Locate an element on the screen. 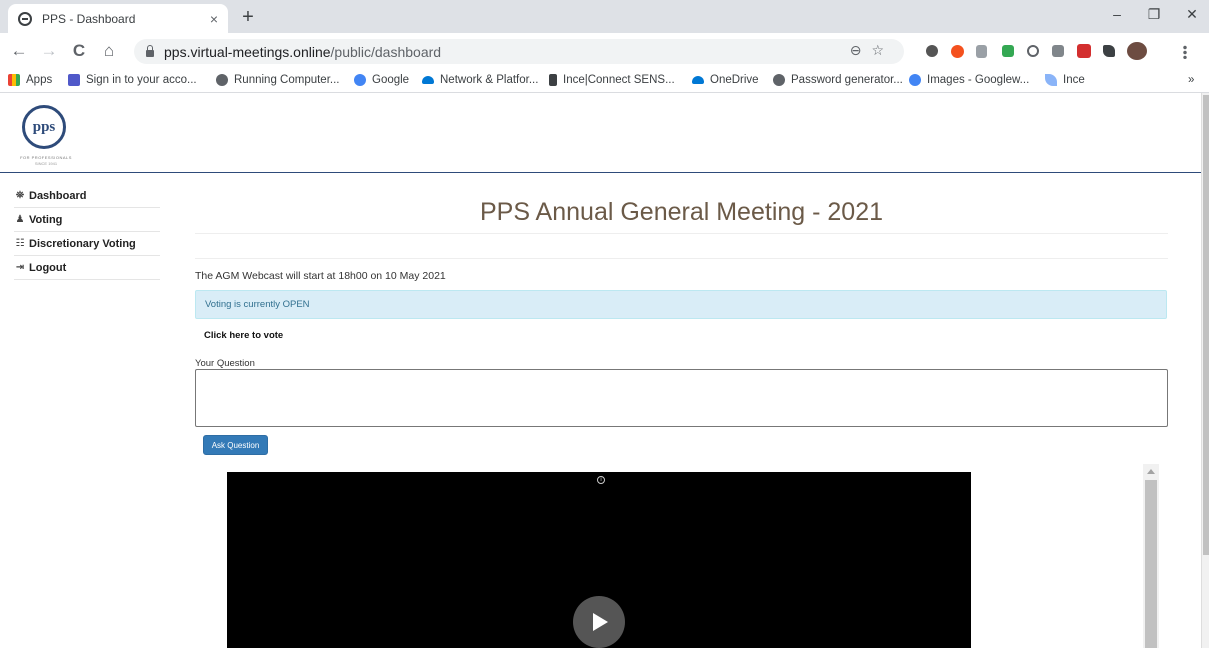 The image size is (1209, 648). sidebar-item-discretionary-voting: ☷ Discretionary Voting is located at coordinates (87, 244).